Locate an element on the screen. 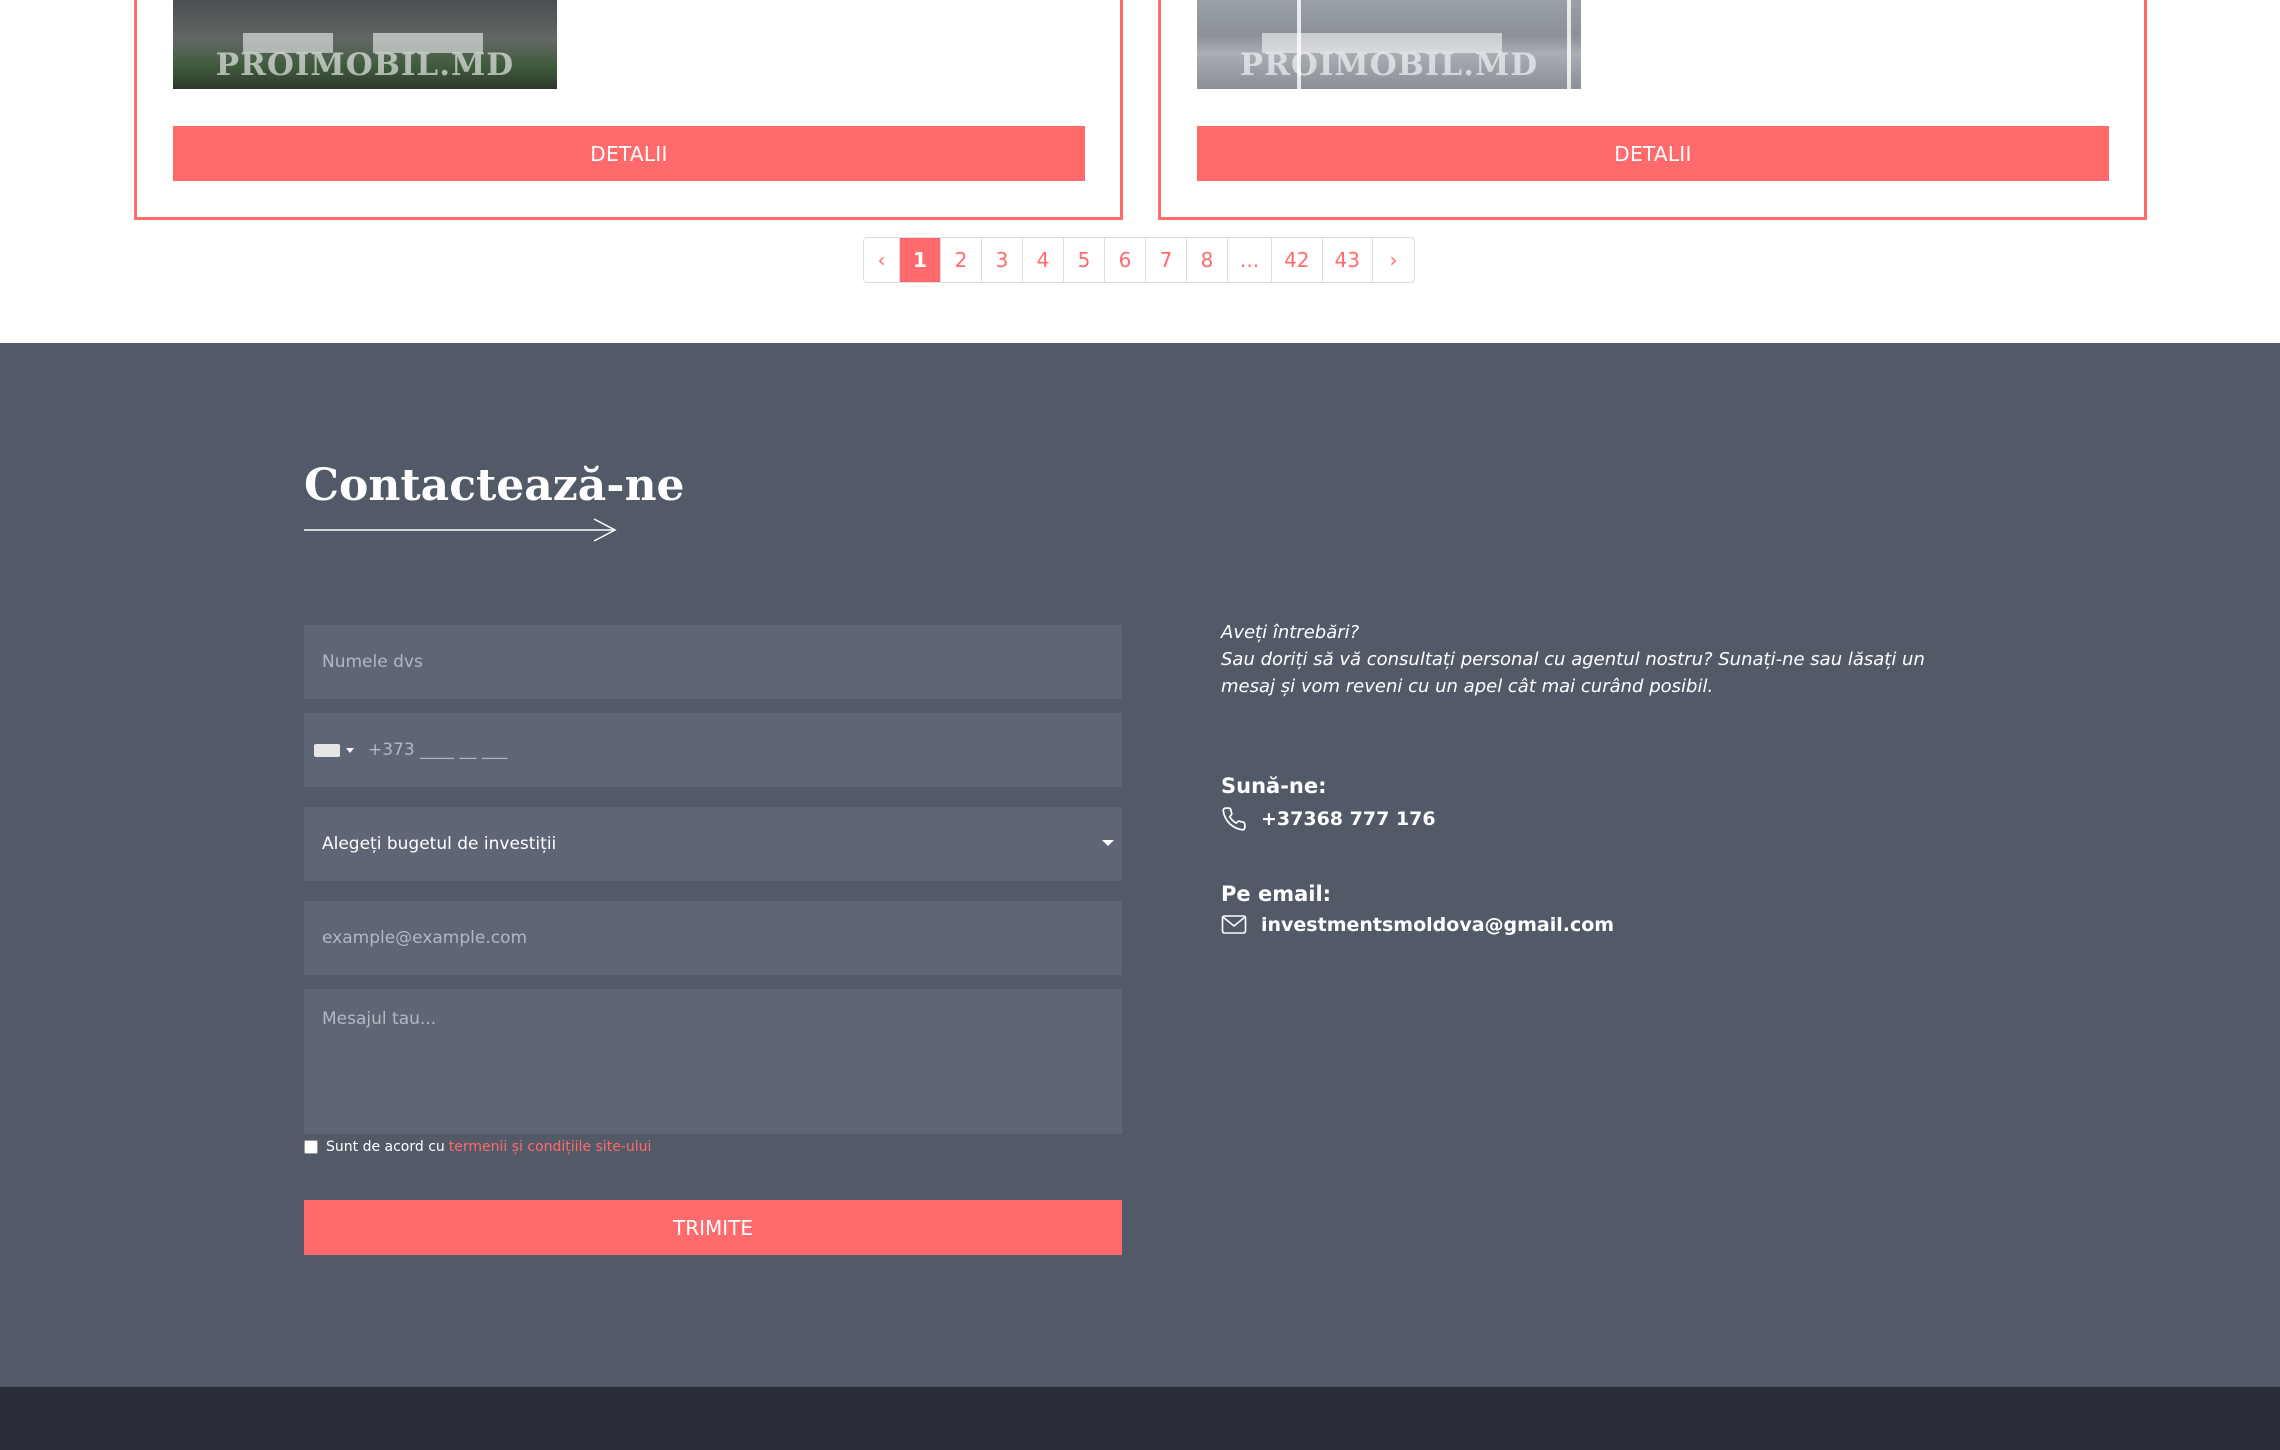 Image resolution: width=2280 pixels, height=1450 pixels. submit-button: TRIMITE is located at coordinates (713, 1227).